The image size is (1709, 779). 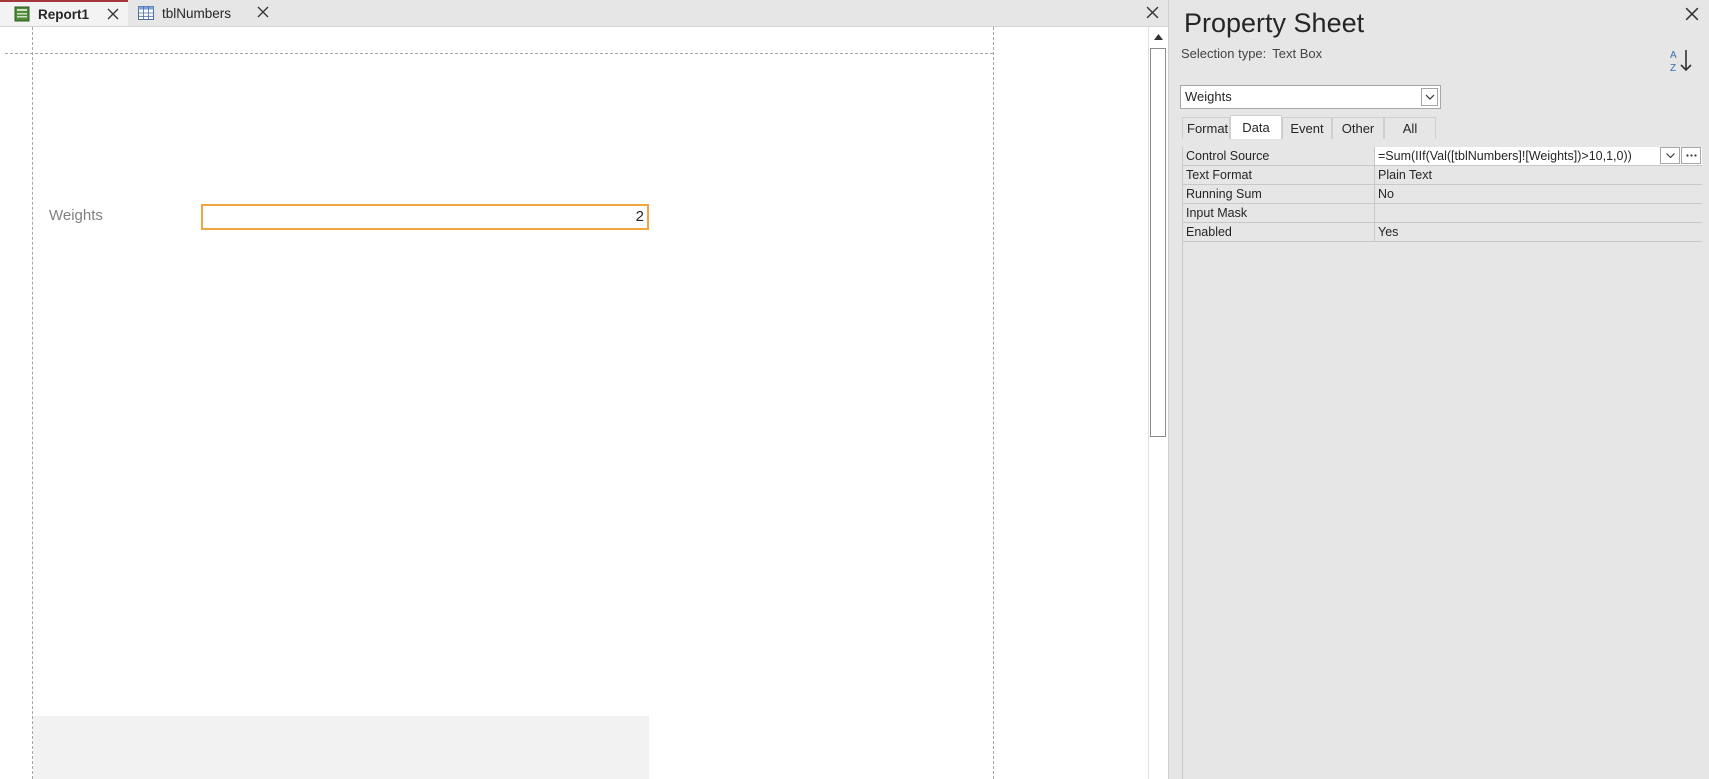 I want to click on property-name: Enabled, so click(x=1279, y=232).